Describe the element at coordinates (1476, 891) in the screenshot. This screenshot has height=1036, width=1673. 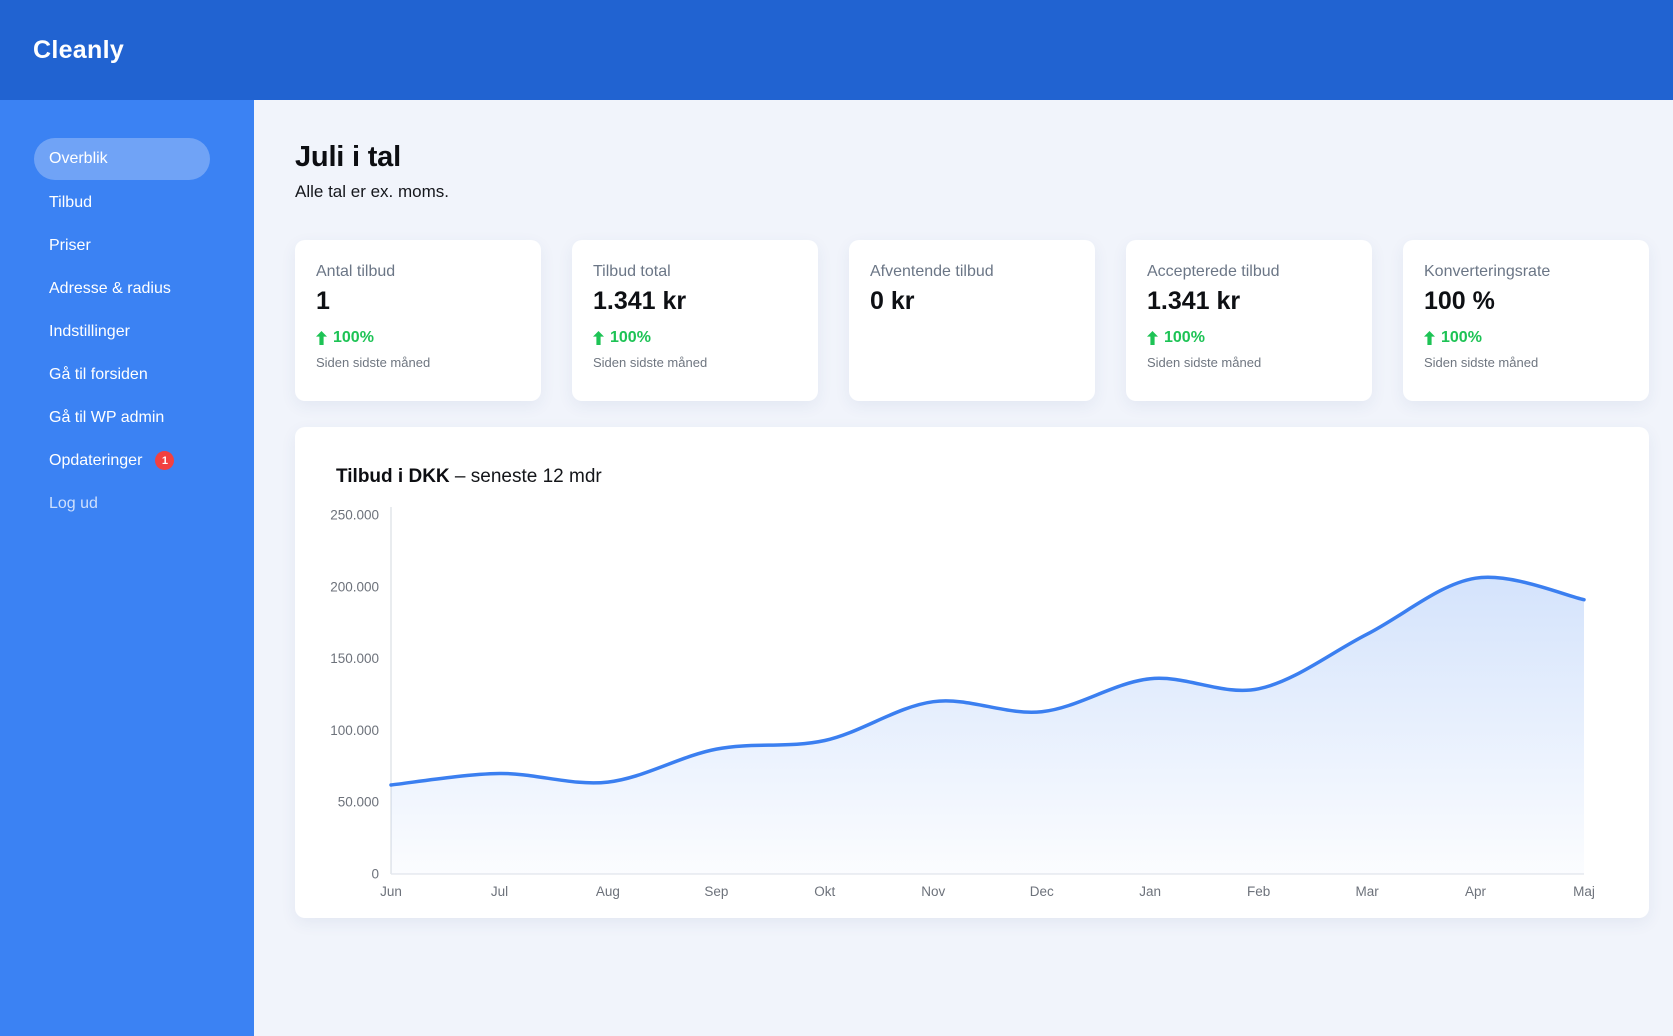
I see `x-tick-label: Apr` at that location.